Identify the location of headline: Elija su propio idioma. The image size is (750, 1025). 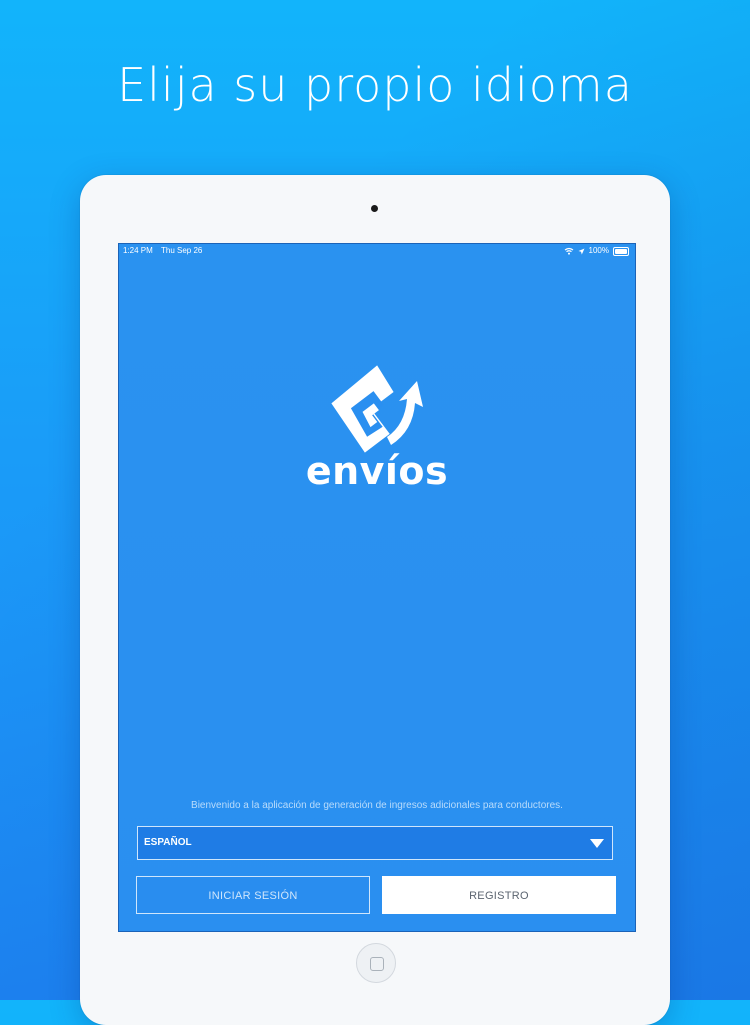
(375, 85).